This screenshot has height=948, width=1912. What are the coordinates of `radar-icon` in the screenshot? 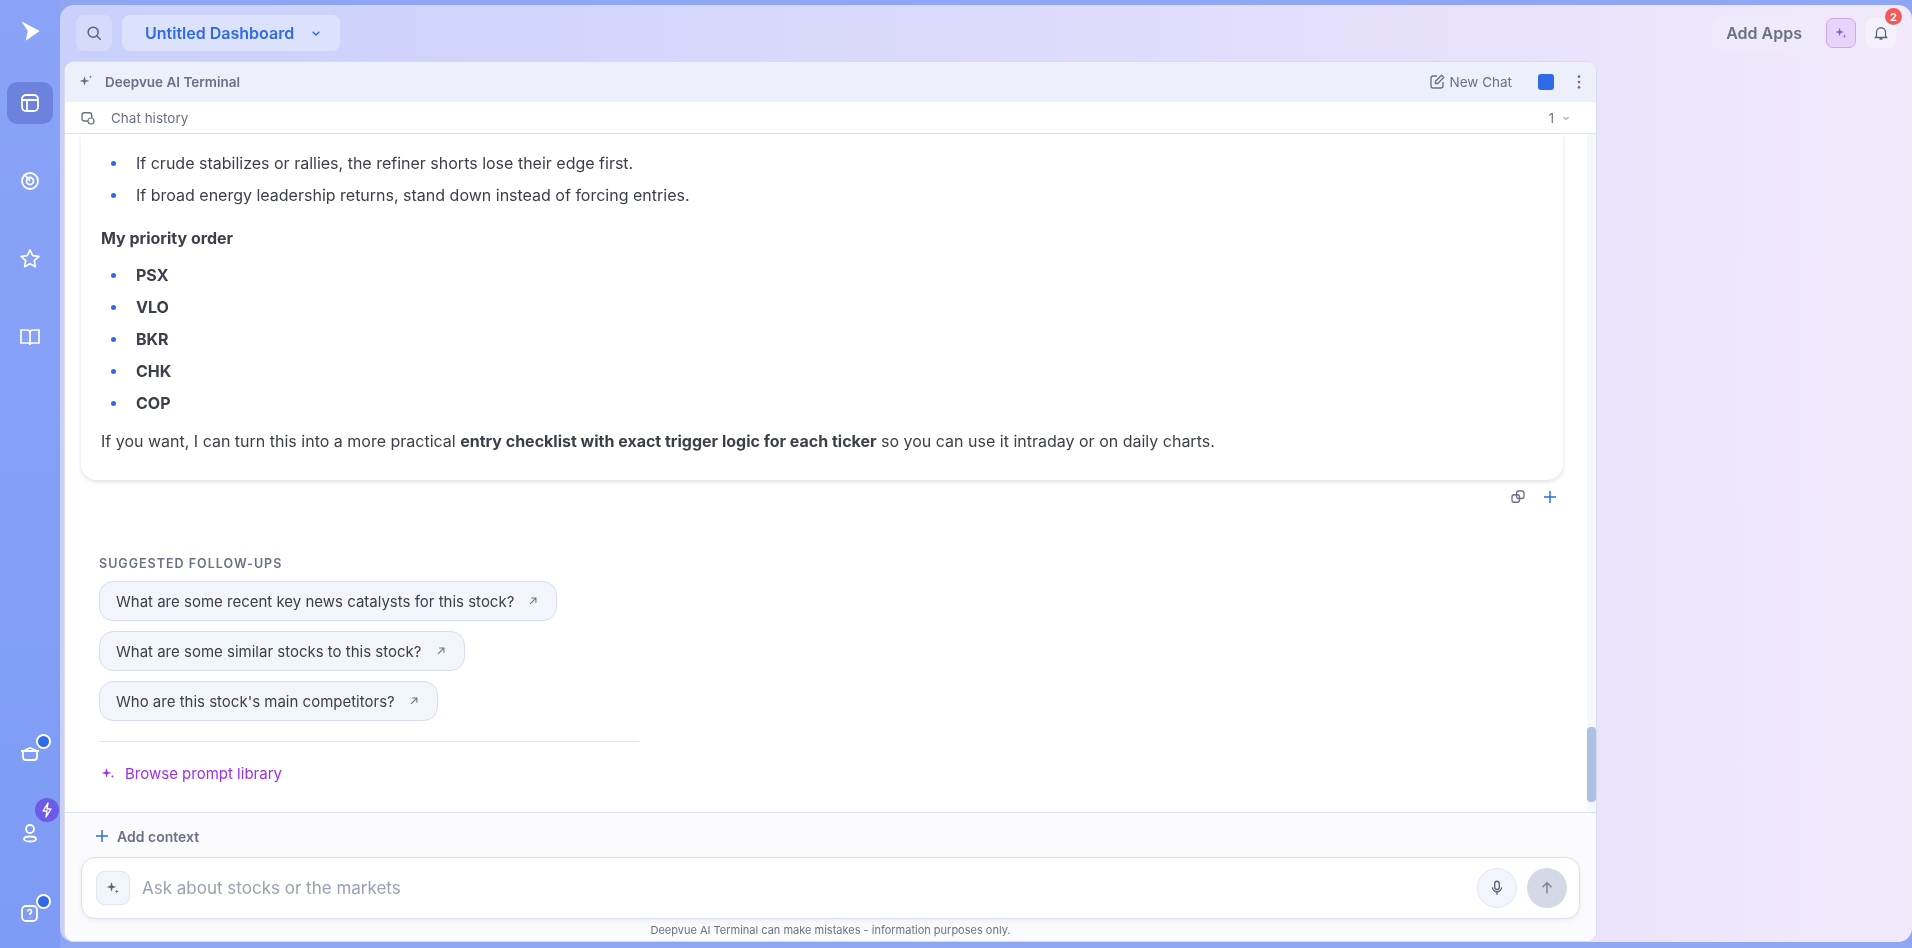 It's located at (30, 181).